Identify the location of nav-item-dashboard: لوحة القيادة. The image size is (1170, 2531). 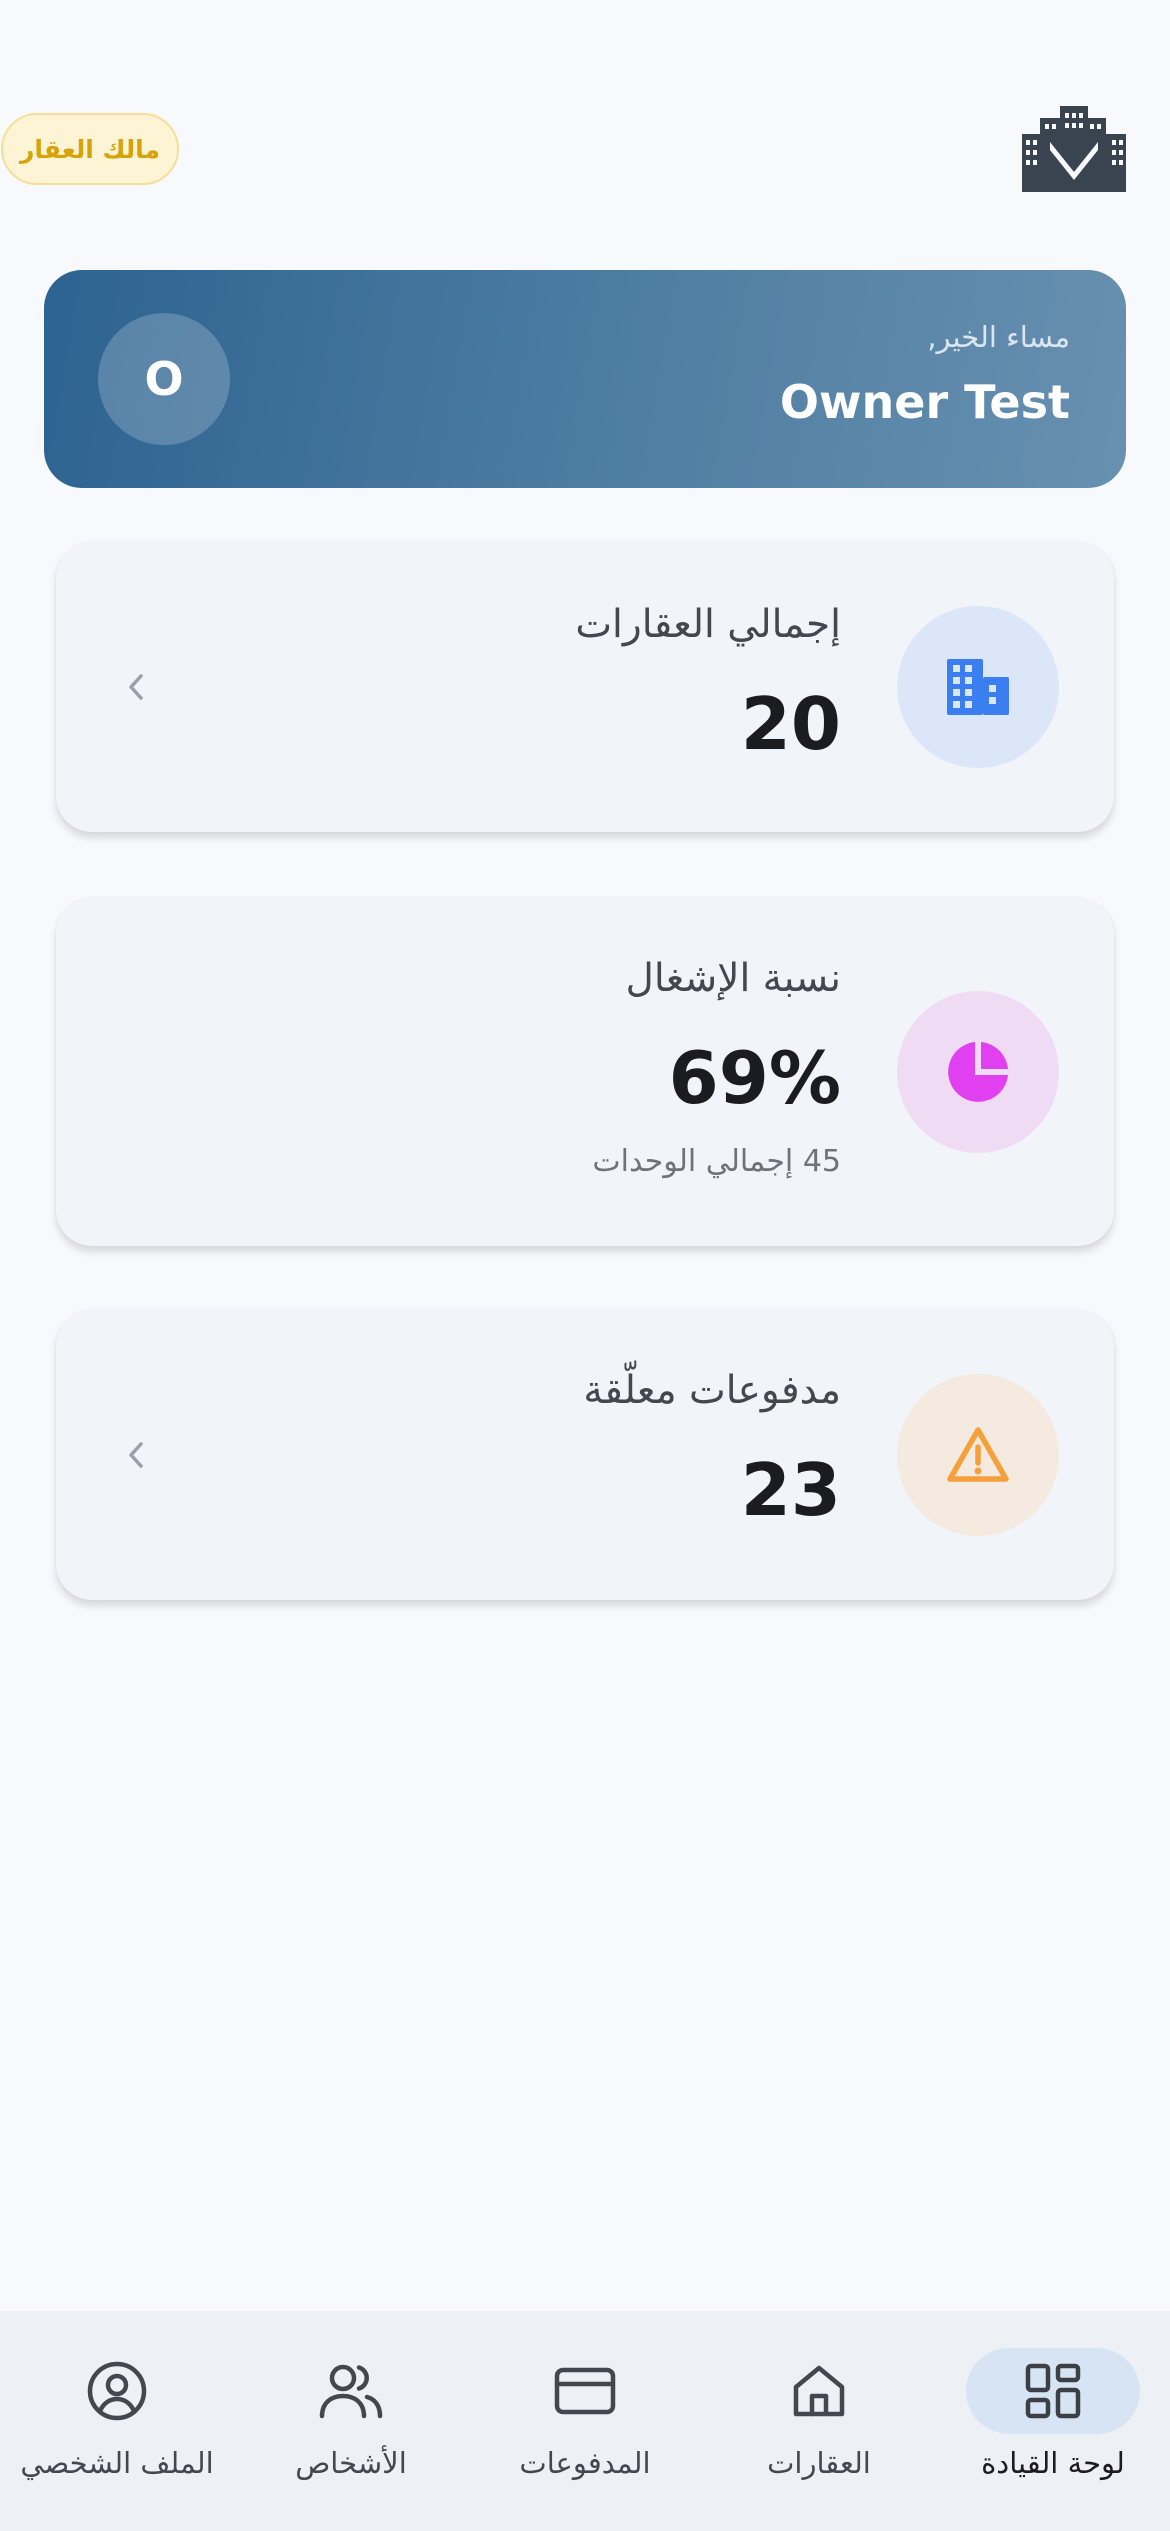
(1053, 2421).